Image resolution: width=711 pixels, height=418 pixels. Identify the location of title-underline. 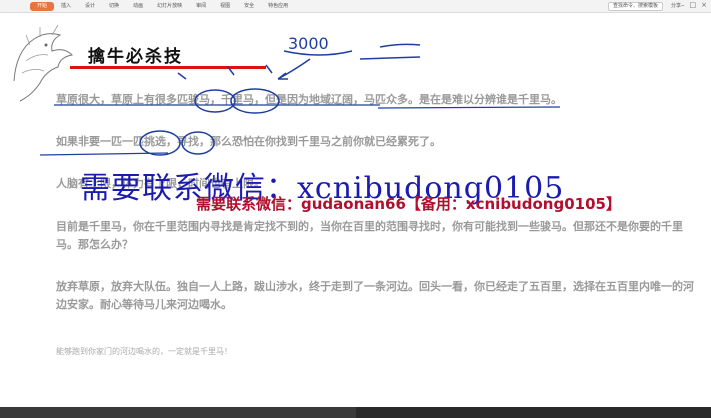
(168, 67).